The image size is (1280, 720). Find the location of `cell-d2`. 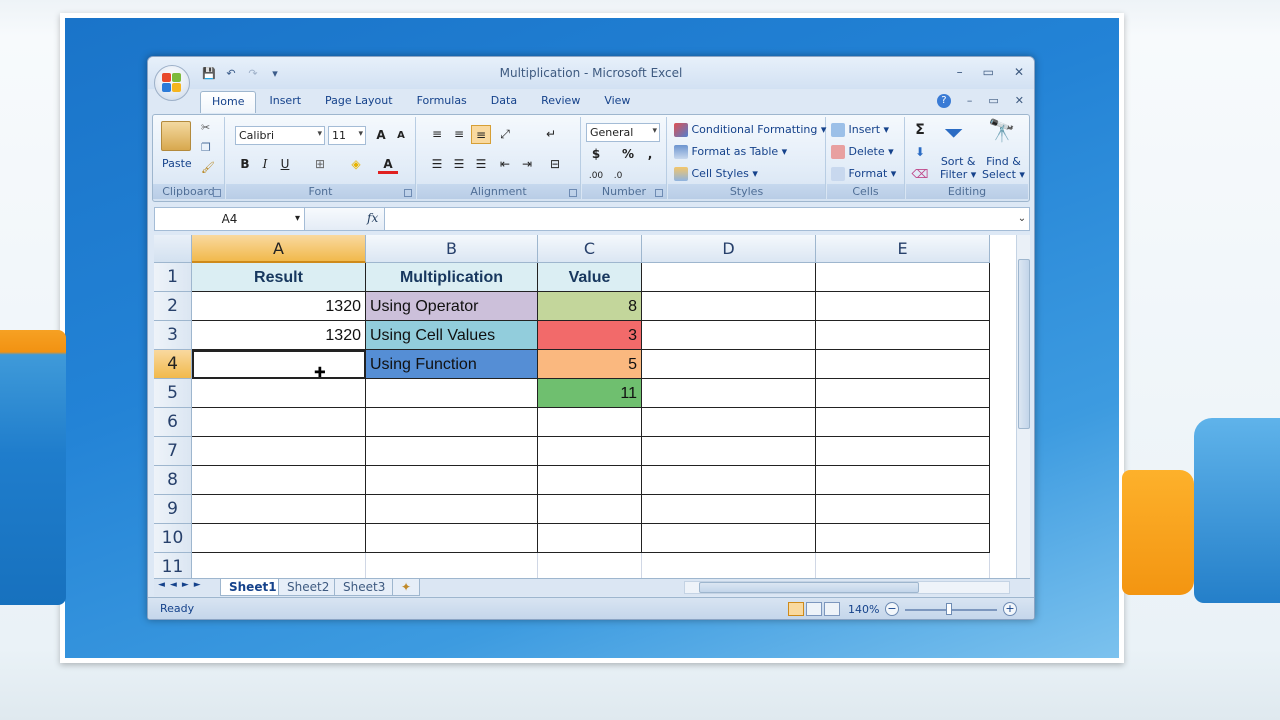

cell-d2 is located at coordinates (729, 306).